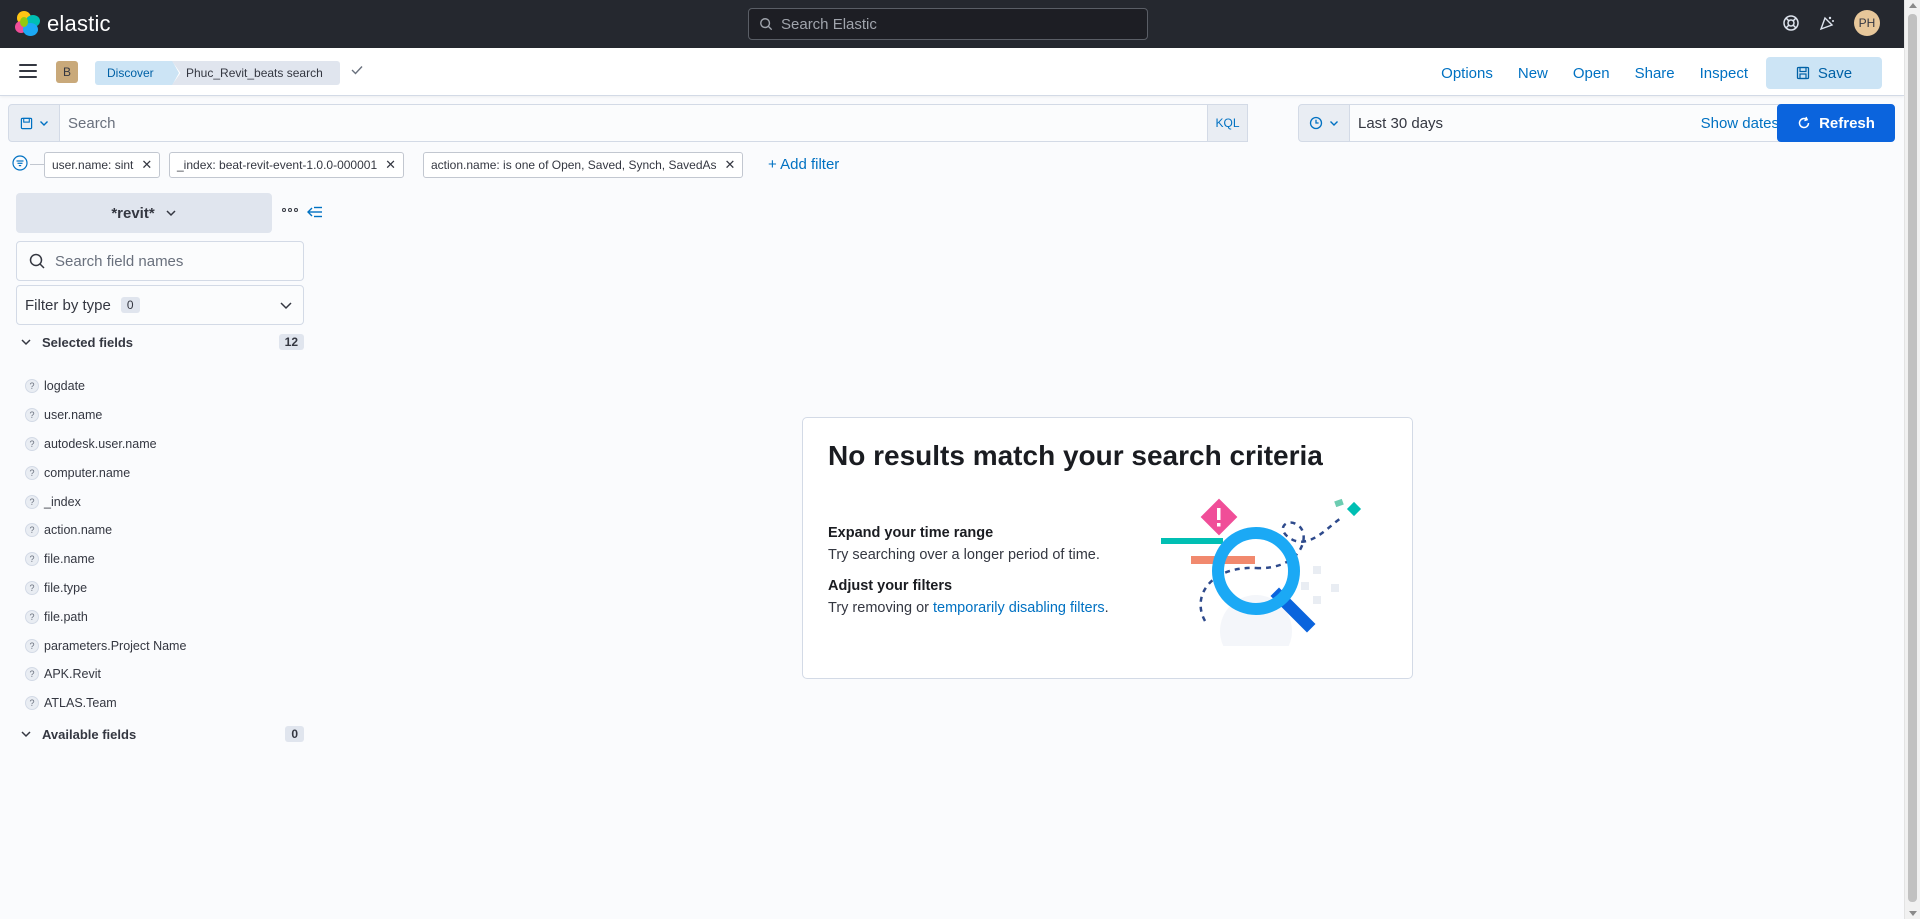  Describe the element at coordinates (130, 73) in the screenshot. I see `breadcrumb-label: Discover` at that location.